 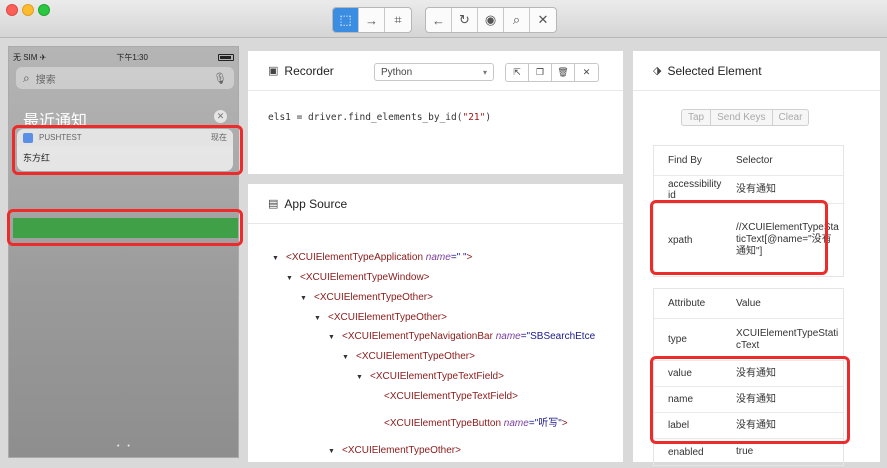 I want to click on show-boilerplate-button: ⇱, so click(x=517, y=72).